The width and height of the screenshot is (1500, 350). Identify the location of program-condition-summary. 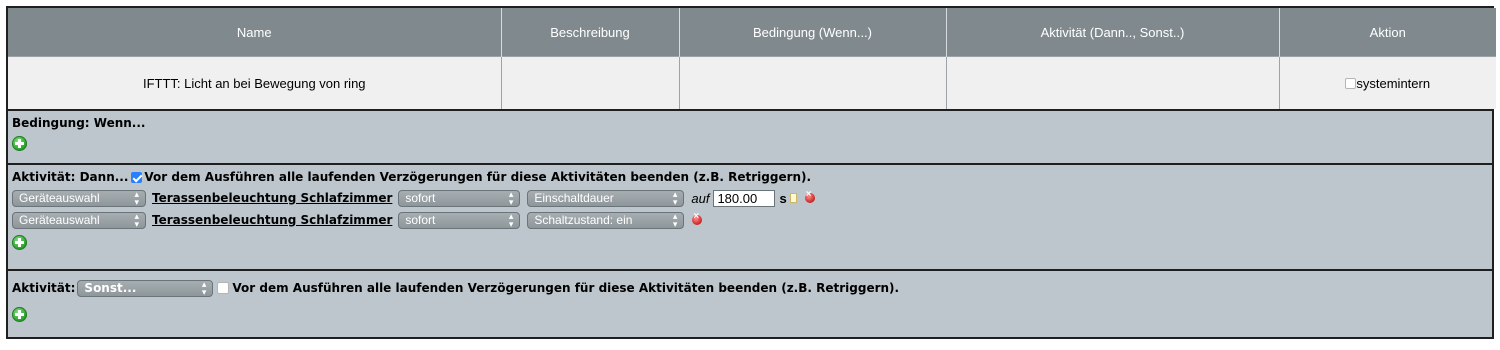
(813, 82).